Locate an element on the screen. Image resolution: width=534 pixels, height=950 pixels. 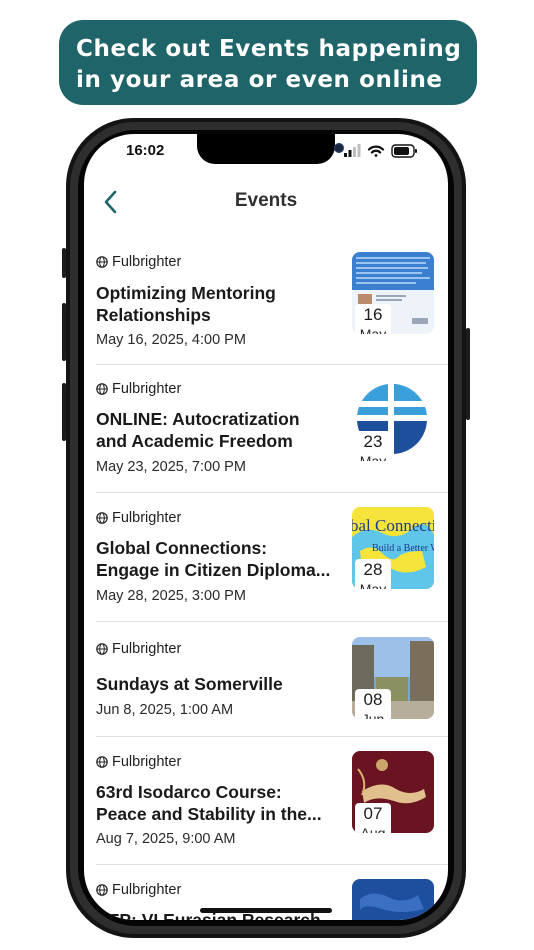
event-date: May 16, 2025, 4:00 PM is located at coordinates (171, 340).